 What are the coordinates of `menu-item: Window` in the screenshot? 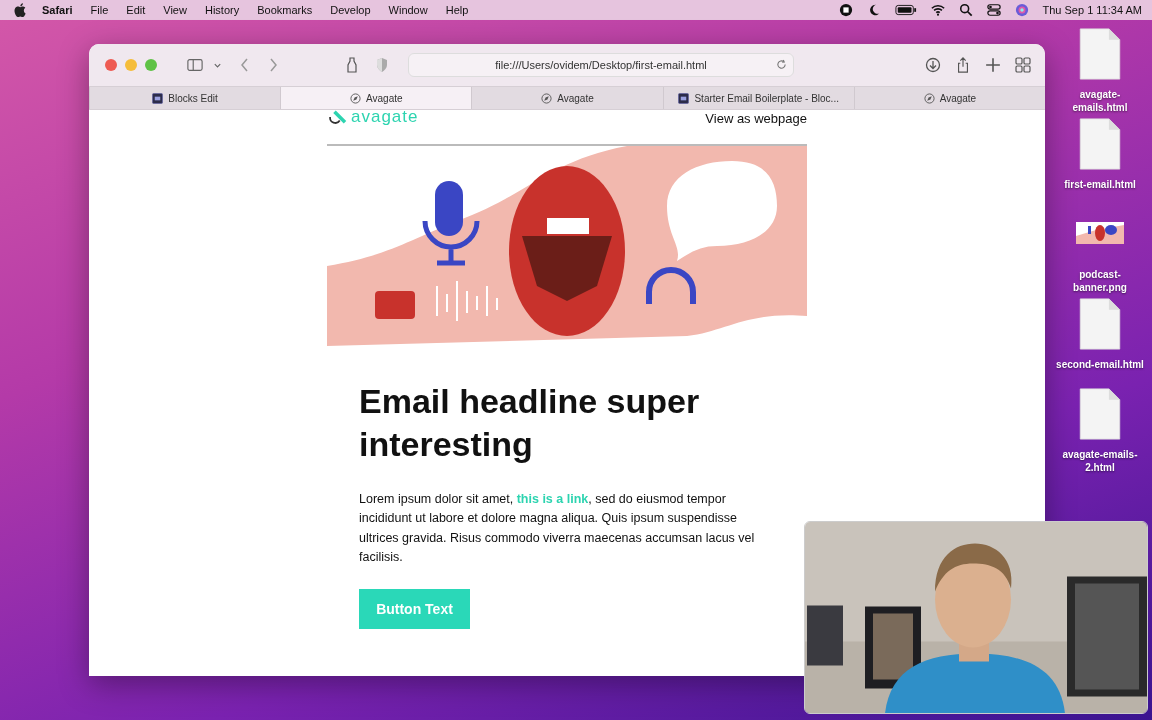 It's located at (408, 10).